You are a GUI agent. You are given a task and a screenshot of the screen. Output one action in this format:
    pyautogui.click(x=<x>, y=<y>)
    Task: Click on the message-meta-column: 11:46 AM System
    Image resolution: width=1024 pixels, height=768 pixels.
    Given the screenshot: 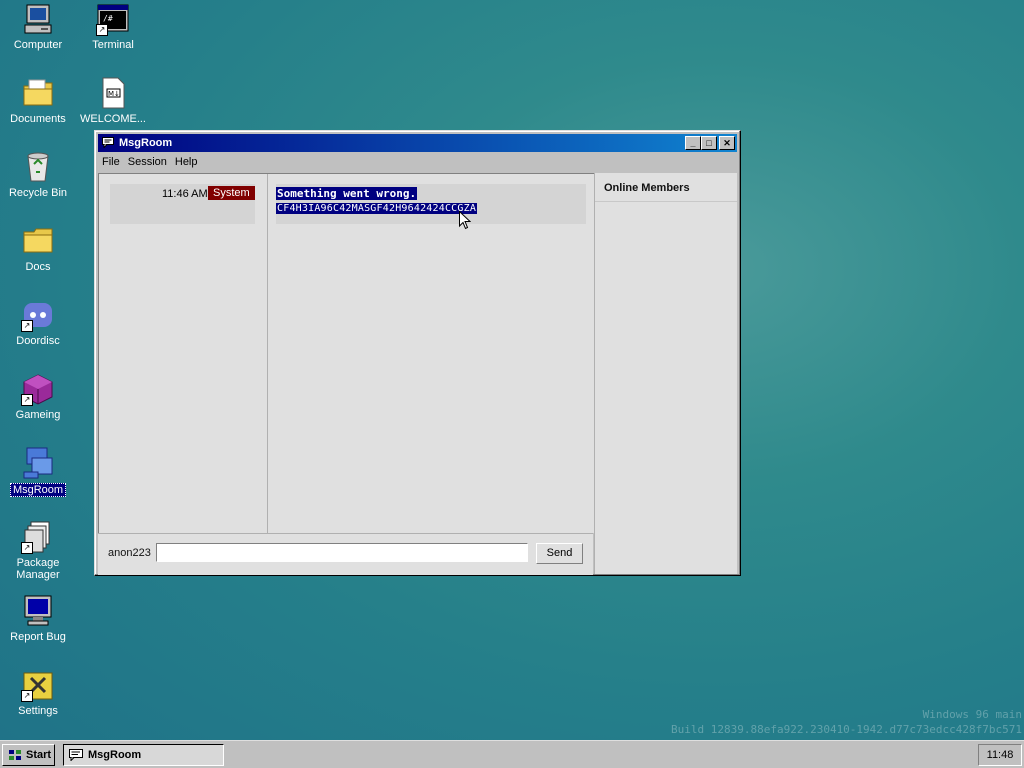 What is the action you would take?
    pyautogui.click(x=183, y=353)
    